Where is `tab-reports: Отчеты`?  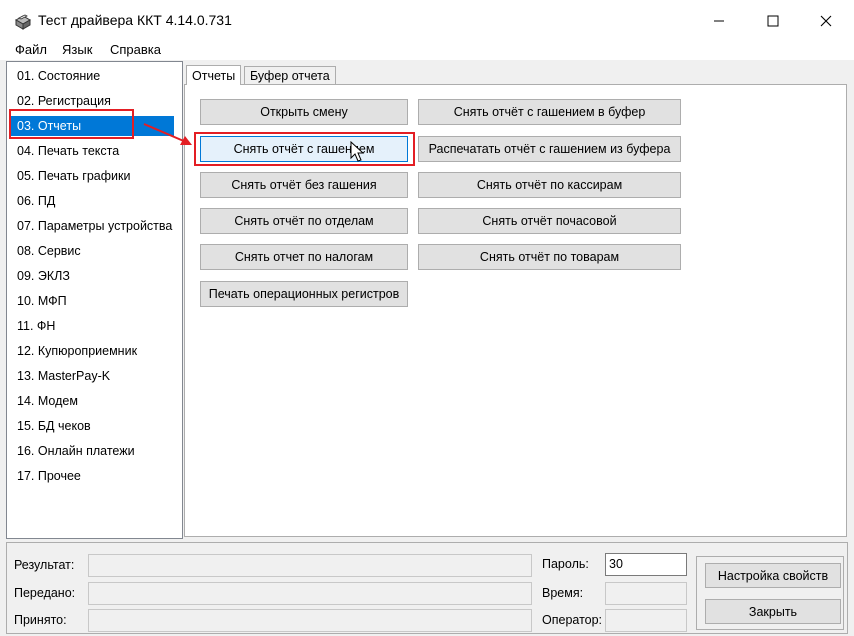
tab-reports: Отчеты is located at coordinates (214, 75).